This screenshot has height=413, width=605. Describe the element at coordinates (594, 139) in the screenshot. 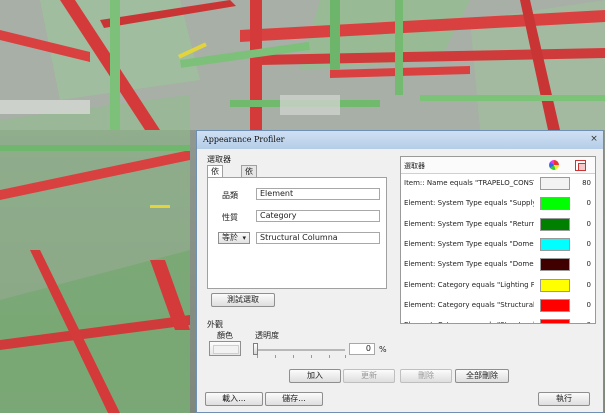

I see `close-icon: ×` at that location.